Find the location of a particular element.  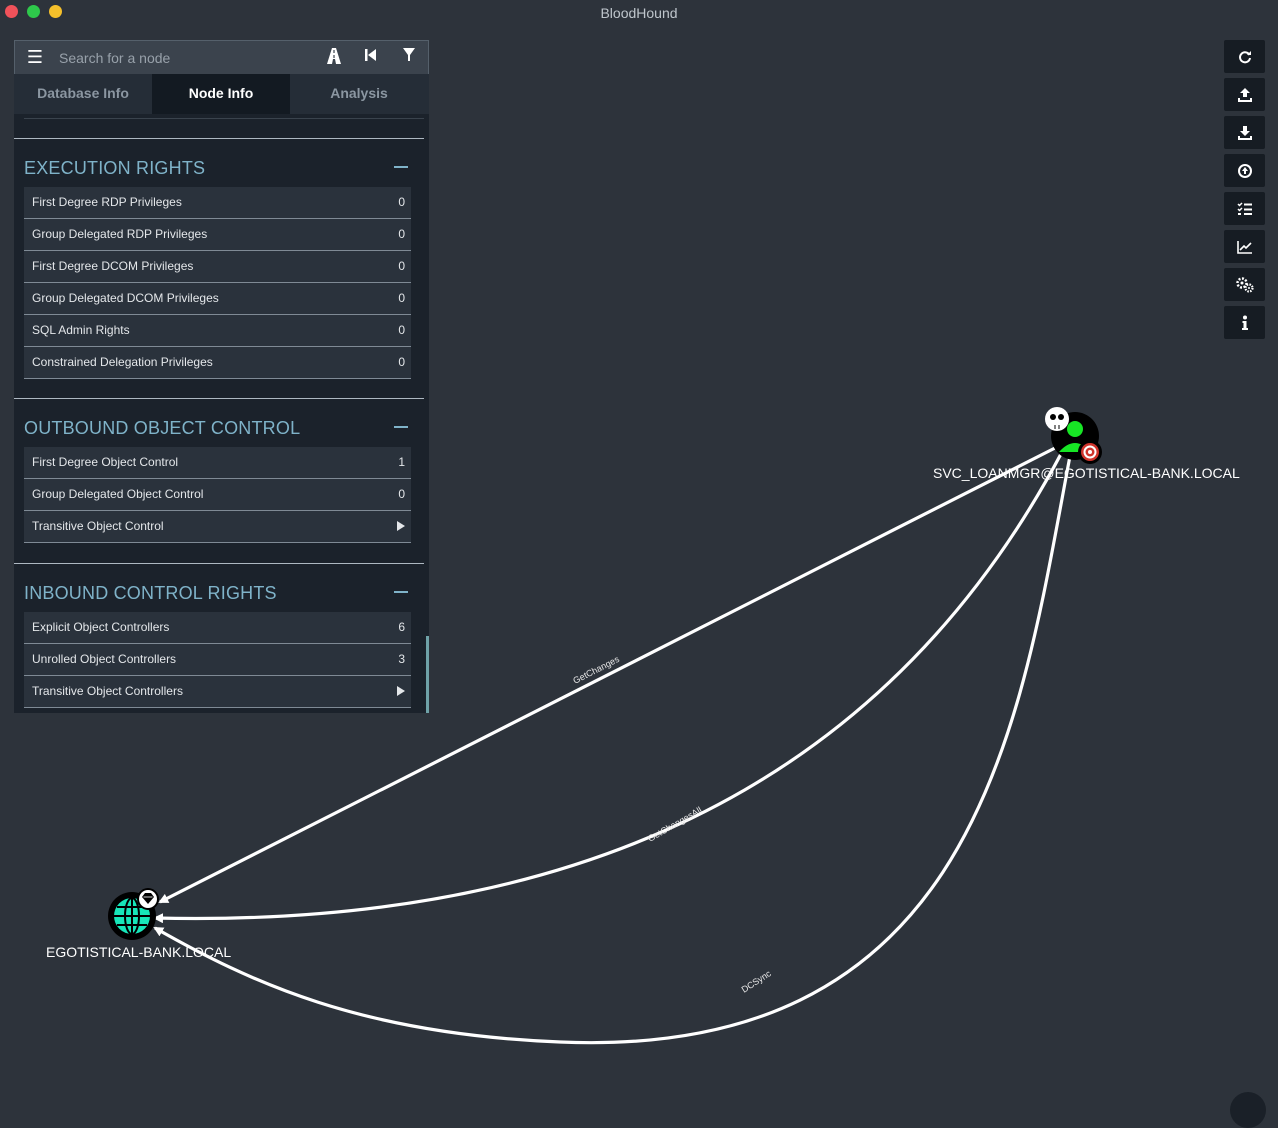

row-label: First Degree DCOM Privileges is located at coordinates (113, 266).